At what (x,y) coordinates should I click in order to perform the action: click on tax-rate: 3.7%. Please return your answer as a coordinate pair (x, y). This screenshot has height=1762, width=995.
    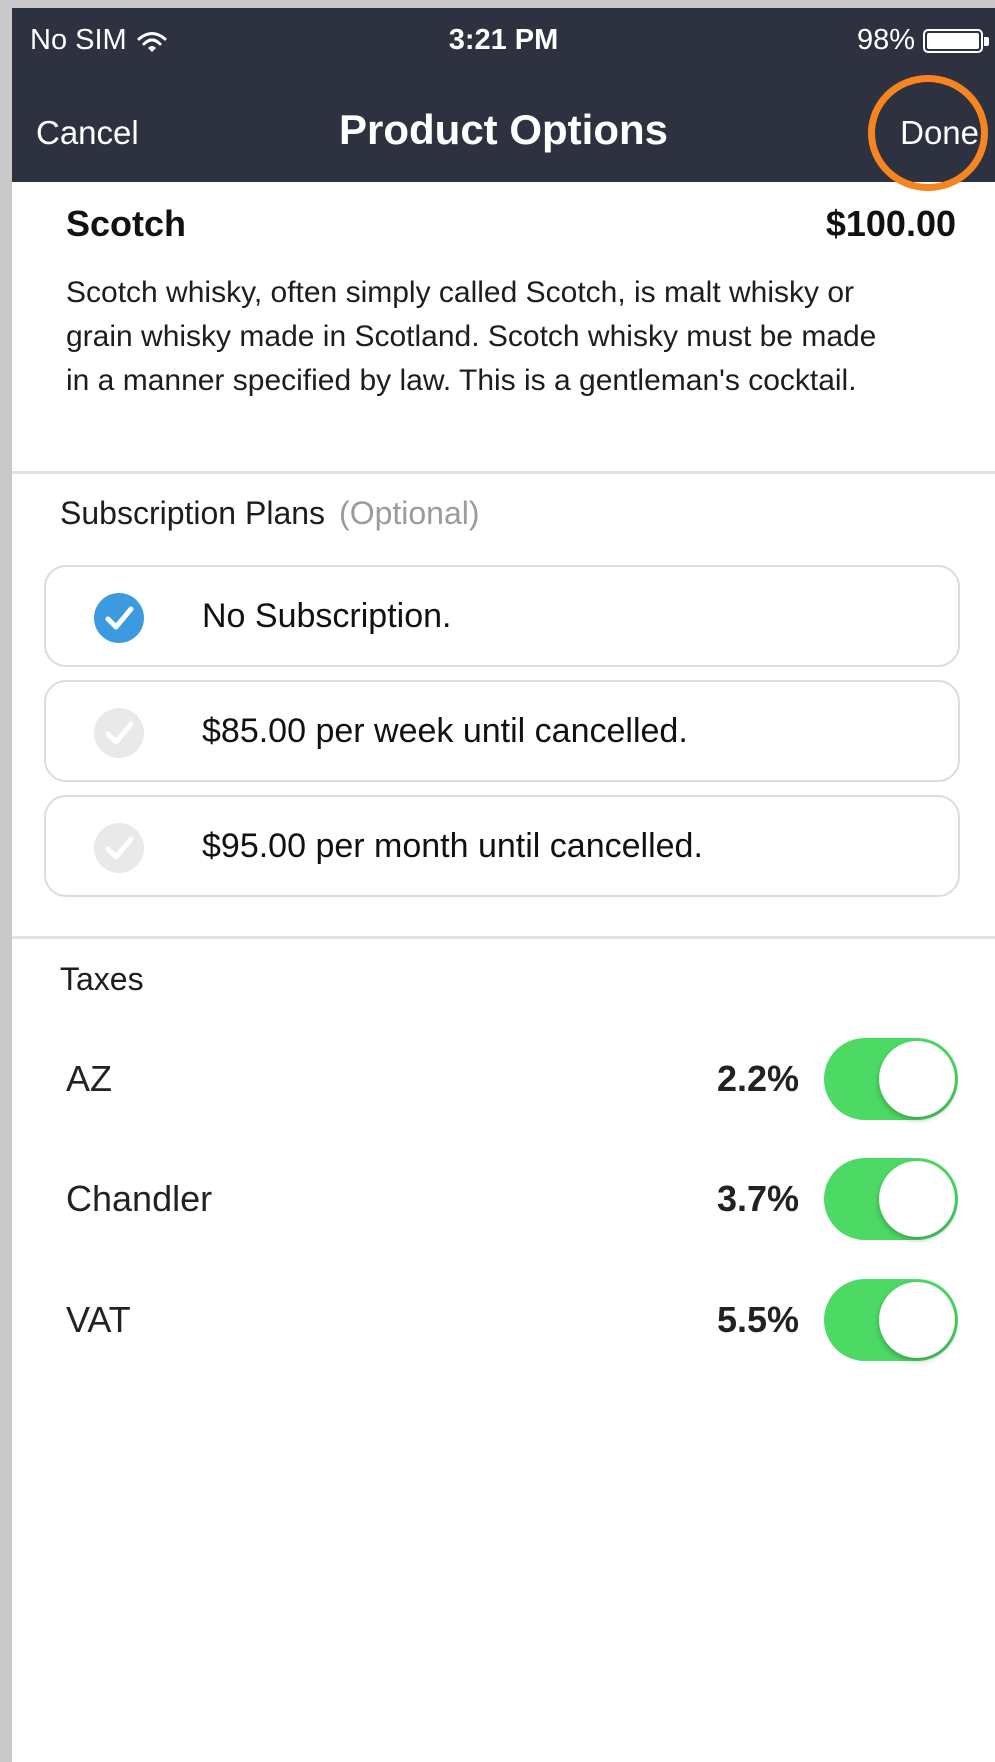
    Looking at the image, I should click on (757, 1198).